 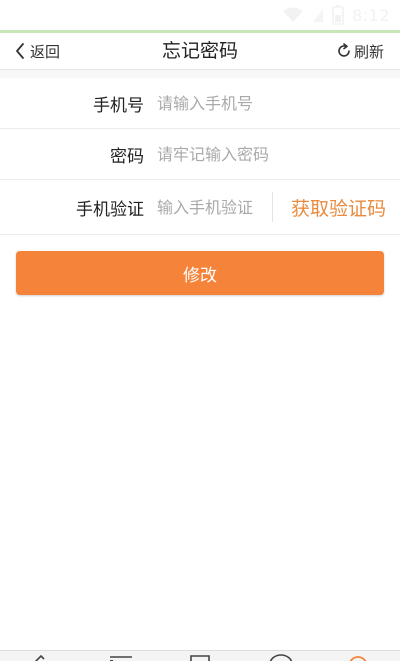 I want to click on verify-divider, so click(x=272, y=207).